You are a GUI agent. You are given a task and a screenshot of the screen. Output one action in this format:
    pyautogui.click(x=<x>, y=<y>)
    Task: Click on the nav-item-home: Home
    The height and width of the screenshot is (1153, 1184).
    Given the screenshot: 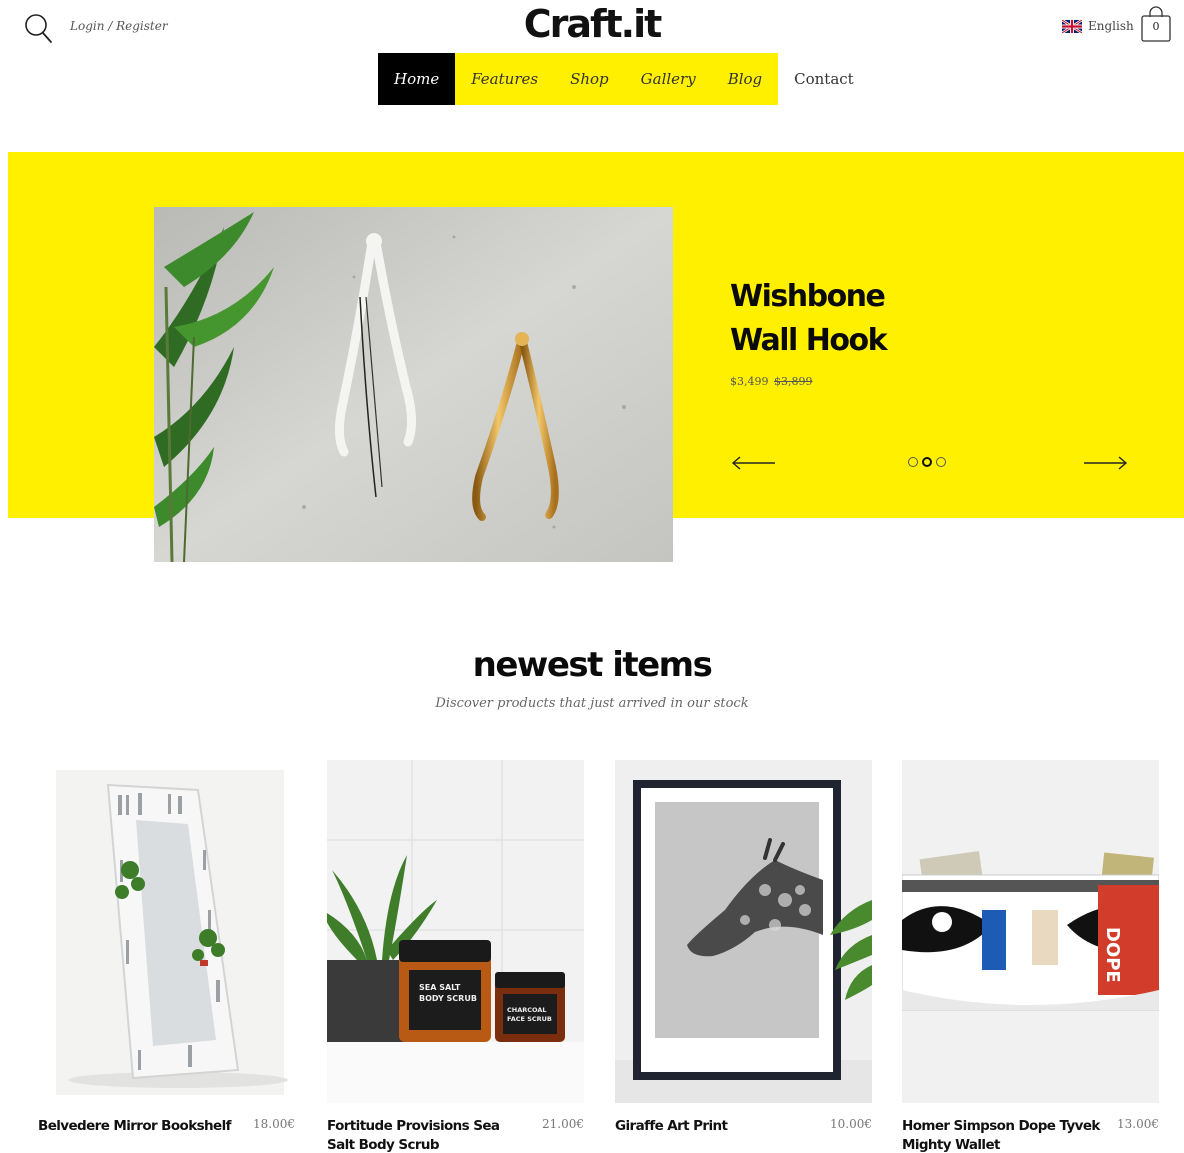 What is the action you would take?
    pyautogui.click(x=417, y=79)
    